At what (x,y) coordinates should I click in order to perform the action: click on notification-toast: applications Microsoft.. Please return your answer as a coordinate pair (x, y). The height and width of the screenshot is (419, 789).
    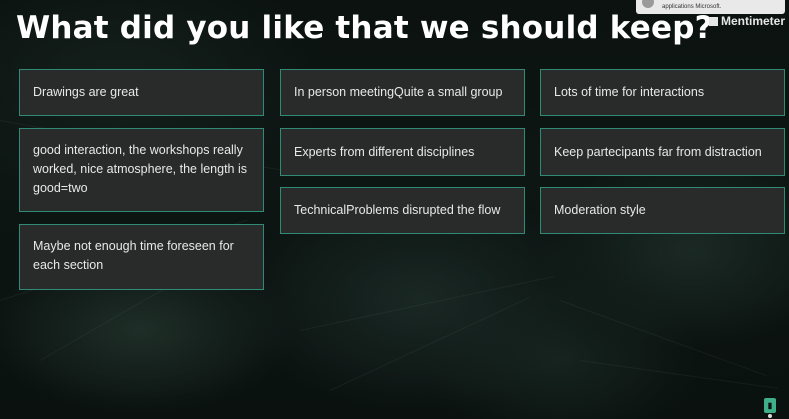
    Looking at the image, I should click on (710, 7).